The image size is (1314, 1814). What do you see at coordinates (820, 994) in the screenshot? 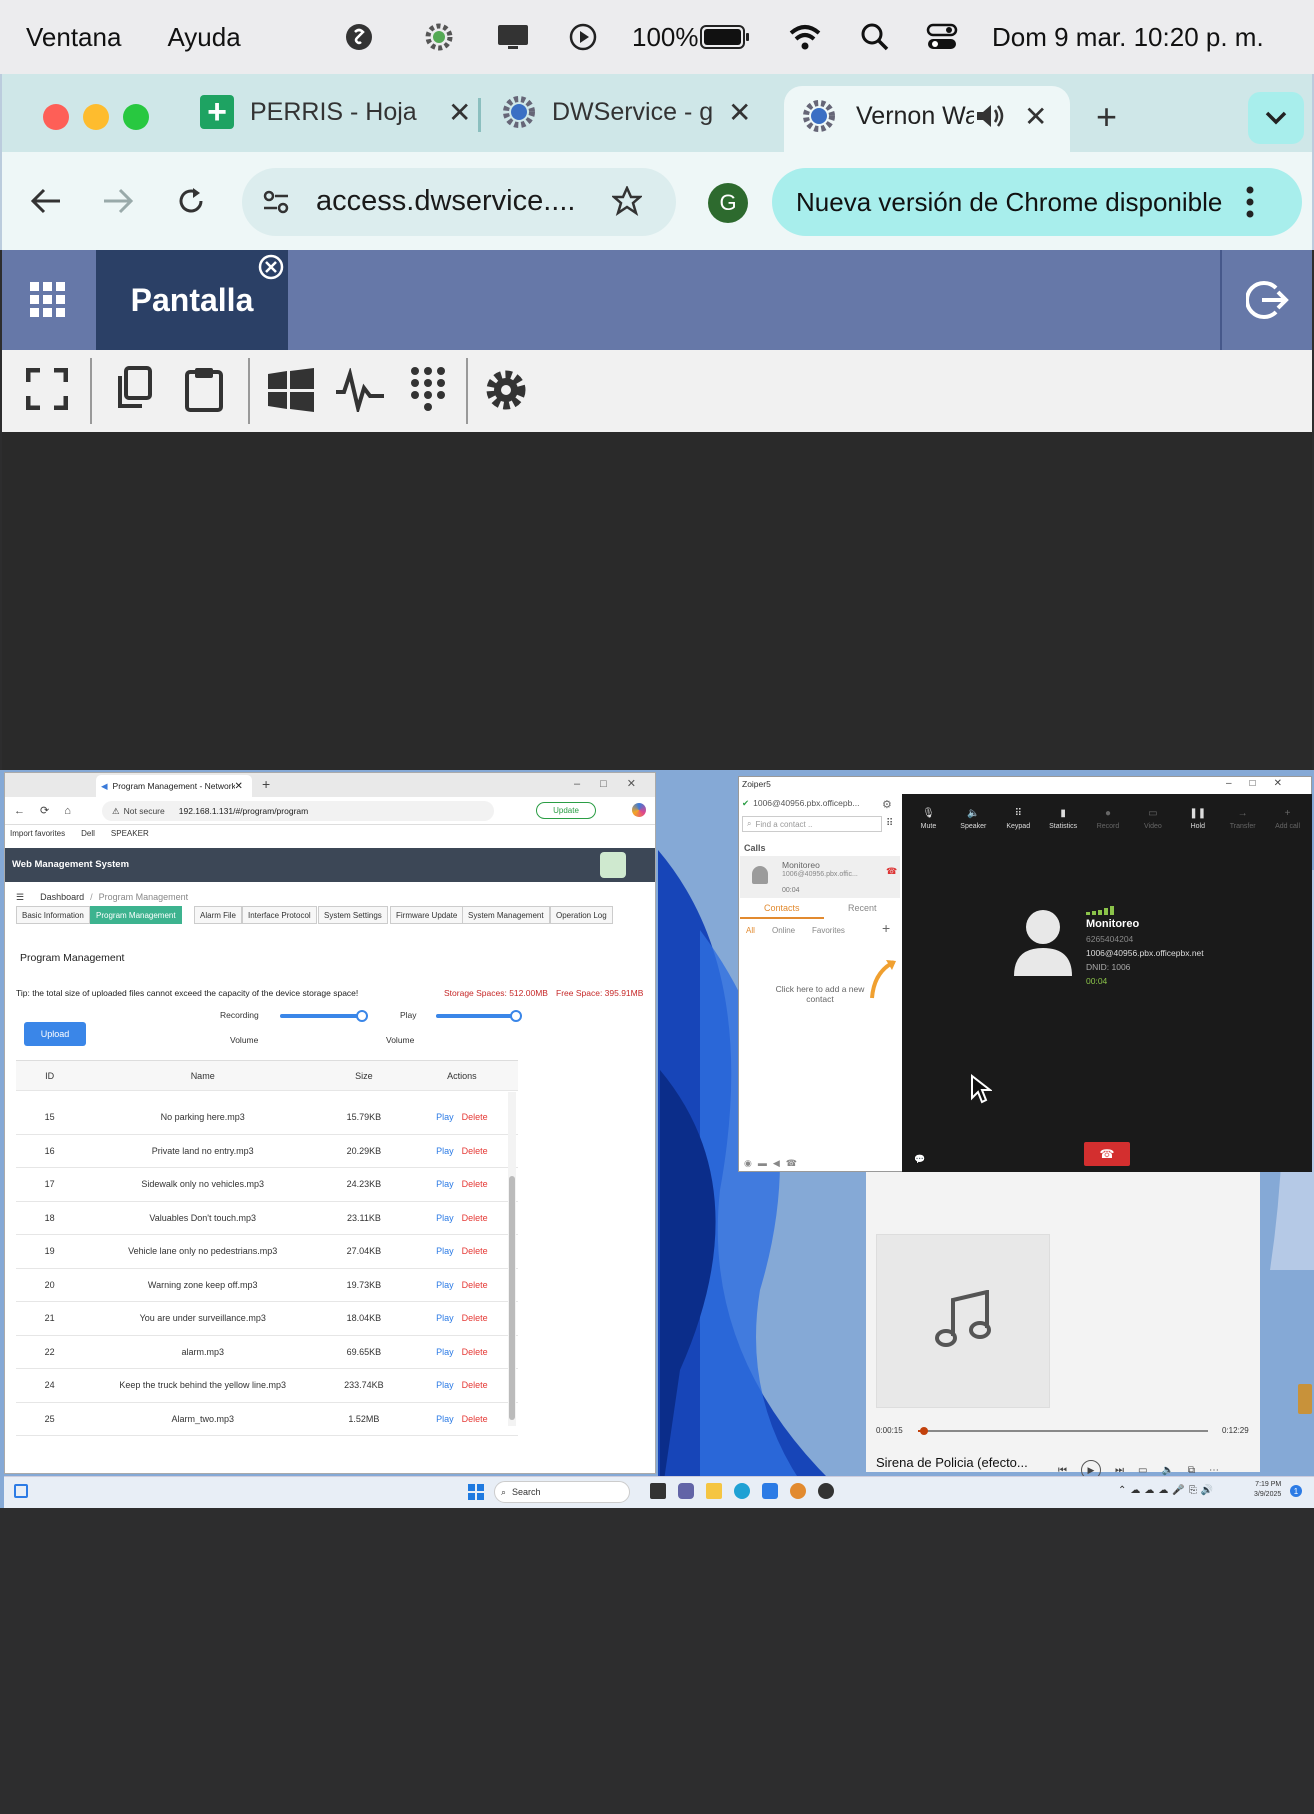
I see `add-contact-hint: Click here to add a new contact` at bounding box center [820, 994].